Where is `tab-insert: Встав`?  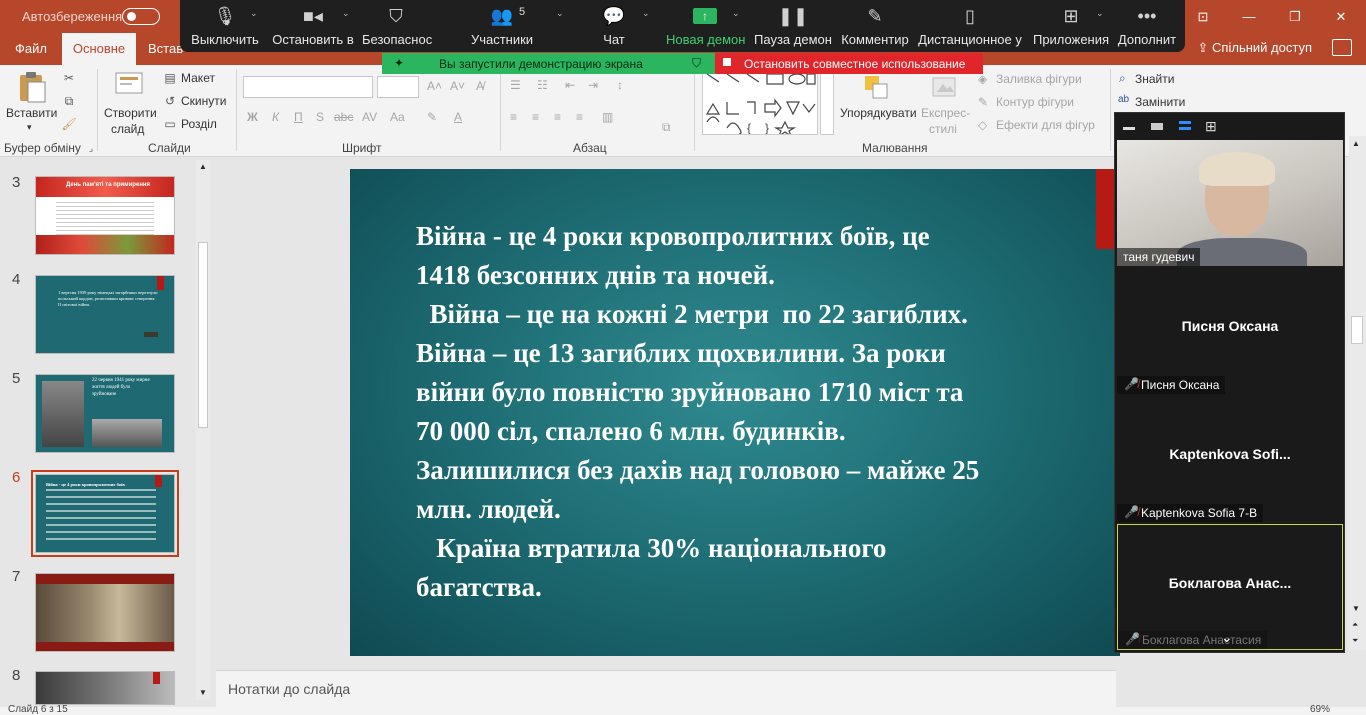 tab-insert: Встав is located at coordinates (165, 48).